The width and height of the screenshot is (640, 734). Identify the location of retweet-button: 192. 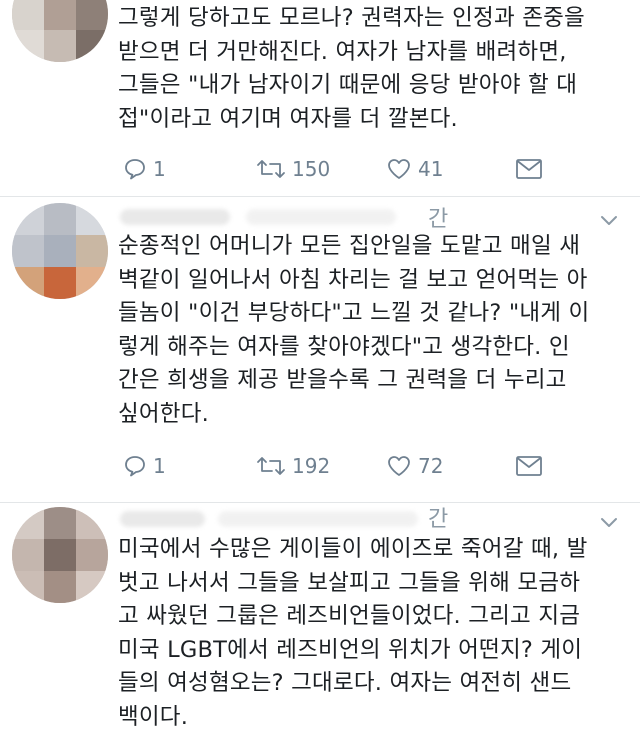
(293, 466).